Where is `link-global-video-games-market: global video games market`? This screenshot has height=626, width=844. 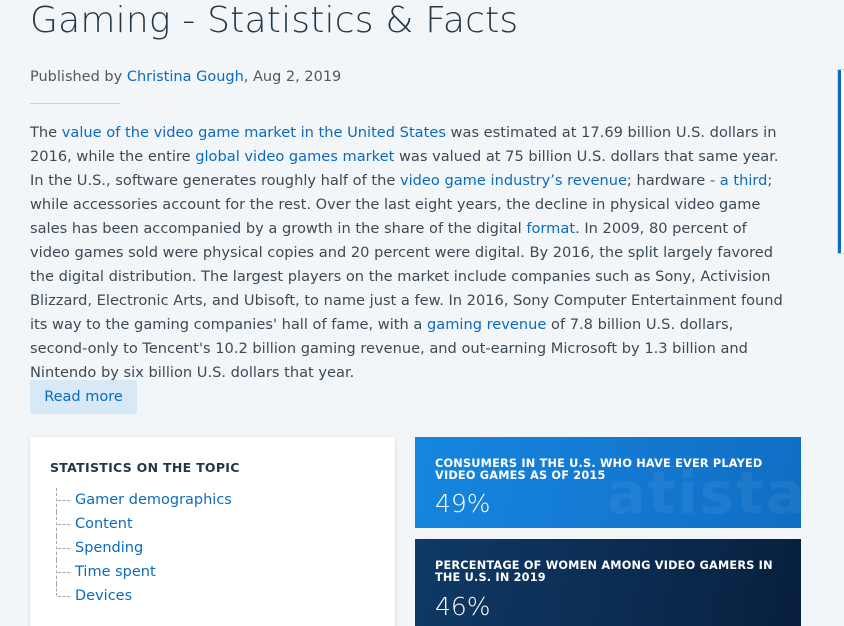 link-global-video-games-market: global video games market is located at coordinates (294, 156).